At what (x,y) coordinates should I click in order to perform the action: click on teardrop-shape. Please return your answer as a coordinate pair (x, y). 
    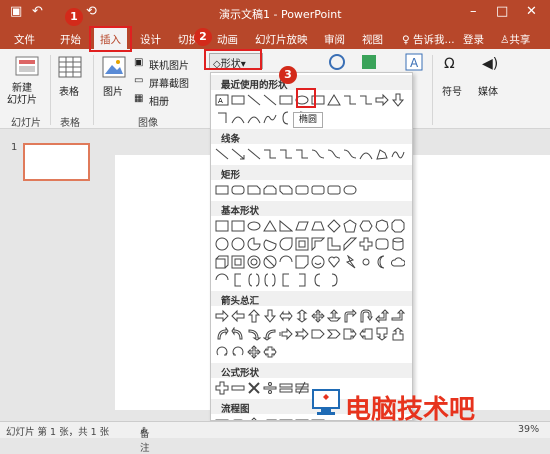
    Looking at the image, I should click on (286, 244).